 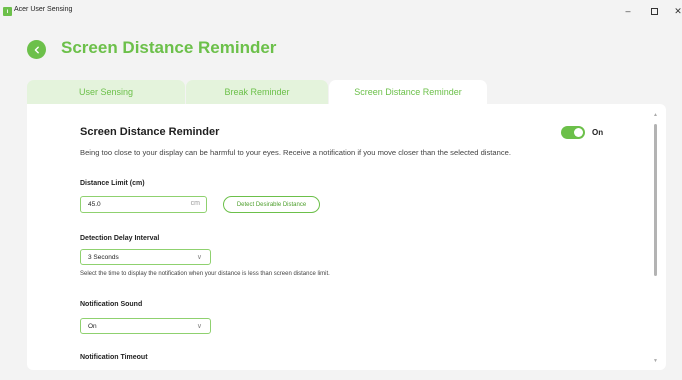 I want to click on maximize-button, so click(x=654, y=11).